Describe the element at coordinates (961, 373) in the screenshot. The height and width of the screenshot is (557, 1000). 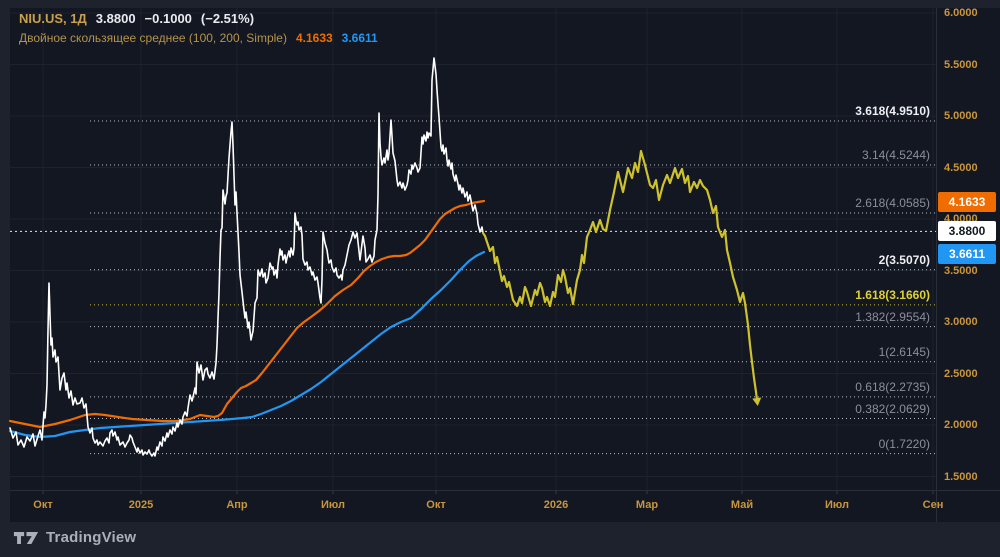
I see `price-axis-label: 2.5000` at that location.